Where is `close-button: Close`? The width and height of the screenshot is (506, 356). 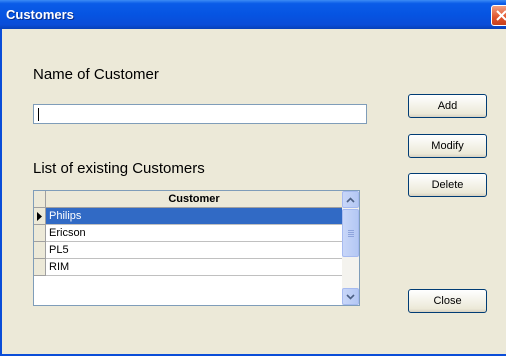 close-button: Close is located at coordinates (447, 301).